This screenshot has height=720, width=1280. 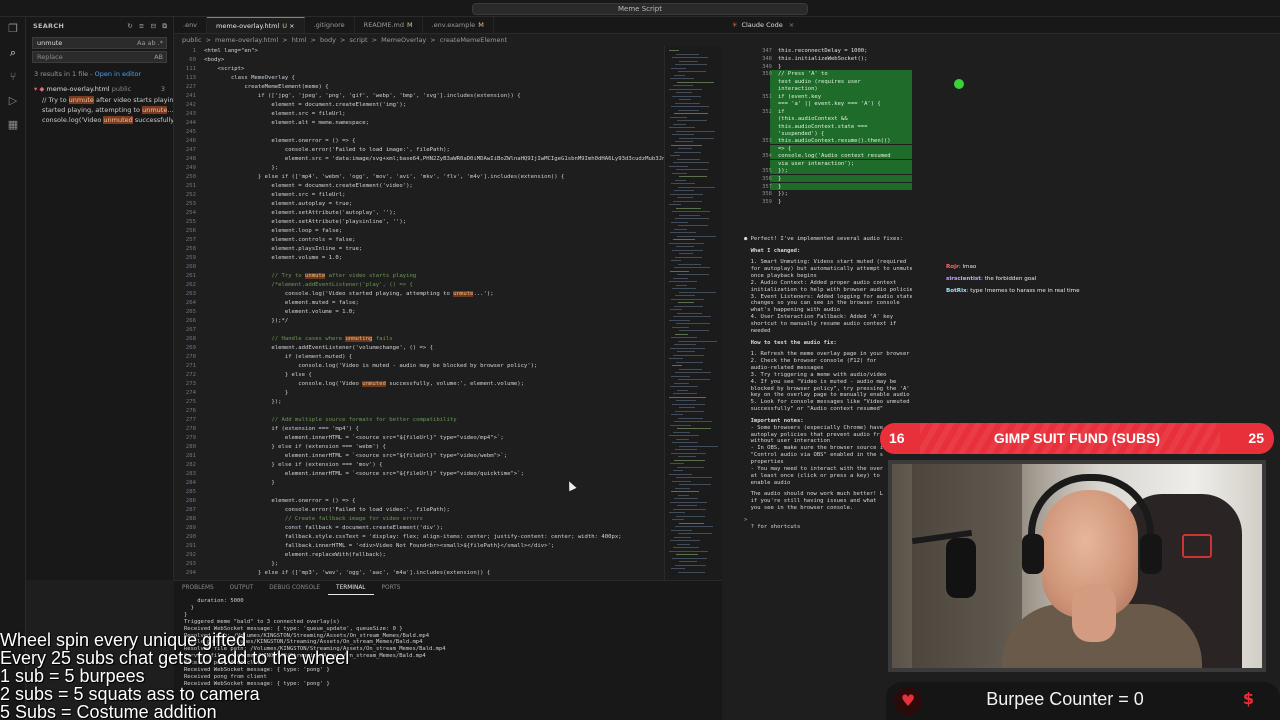 What do you see at coordinates (814, 427) in the screenshot?
I see `claude-summary-line: - Some browsers (especially Chrome) have` at bounding box center [814, 427].